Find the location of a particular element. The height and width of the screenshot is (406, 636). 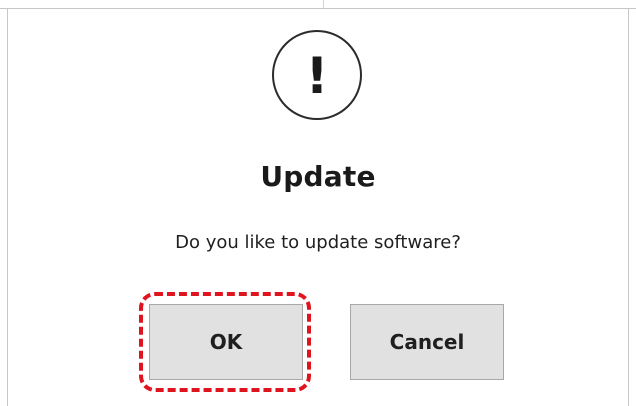

exclamation-glyph: ! is located at coordinates (317, 76).